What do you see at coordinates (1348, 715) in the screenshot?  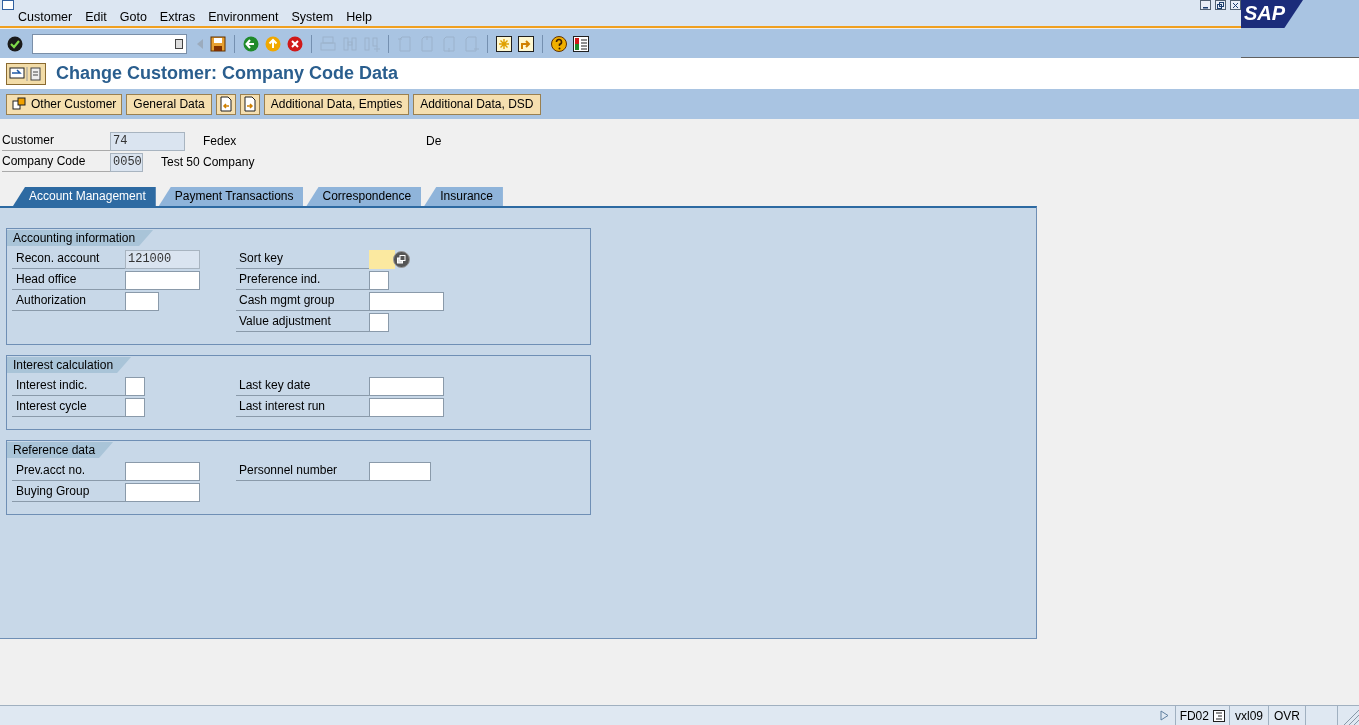 I see `resize-grip-icon` at bounding box center [1348, 715].